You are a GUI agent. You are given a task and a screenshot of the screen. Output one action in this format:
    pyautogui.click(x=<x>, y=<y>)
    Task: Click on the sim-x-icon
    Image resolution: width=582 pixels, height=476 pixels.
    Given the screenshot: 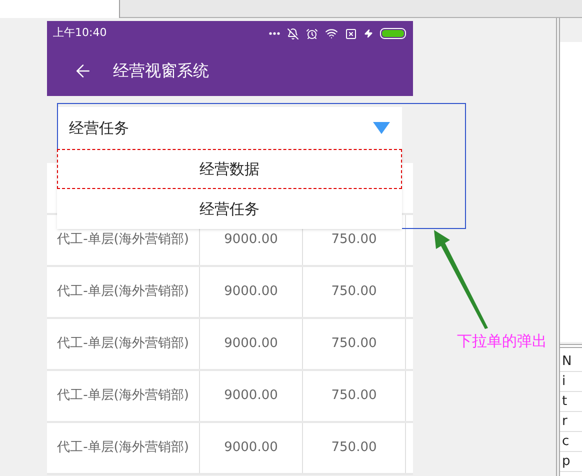 What is the action you would take?
    pyautogui.click(x=351, y=34)
    